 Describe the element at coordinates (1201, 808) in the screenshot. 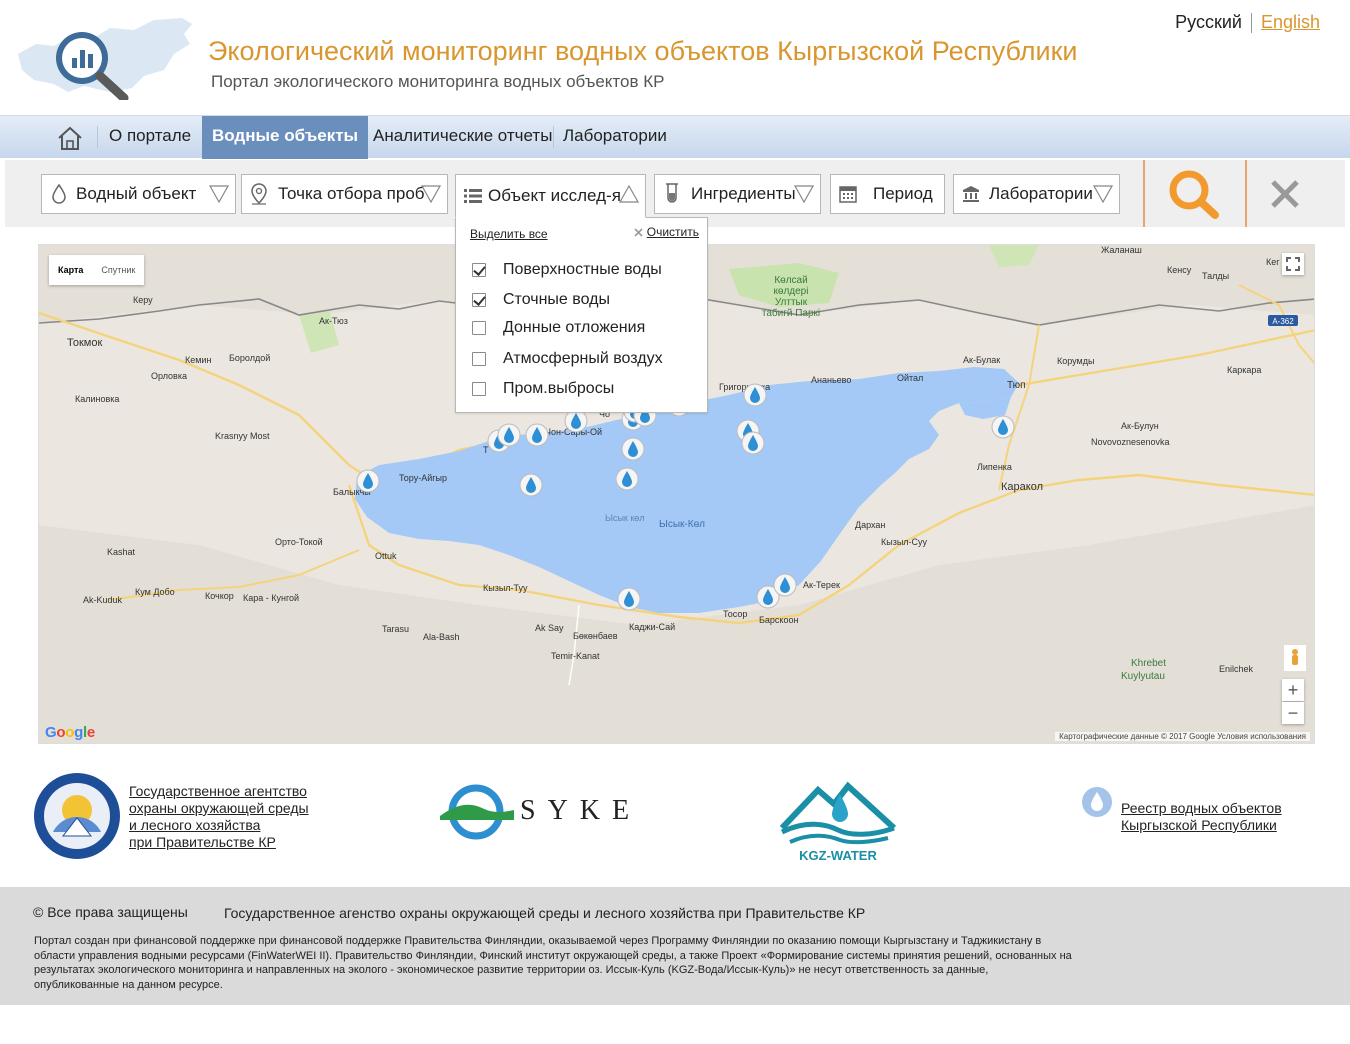

I see `registry-link-line: Реестр водных объектов` at that location.